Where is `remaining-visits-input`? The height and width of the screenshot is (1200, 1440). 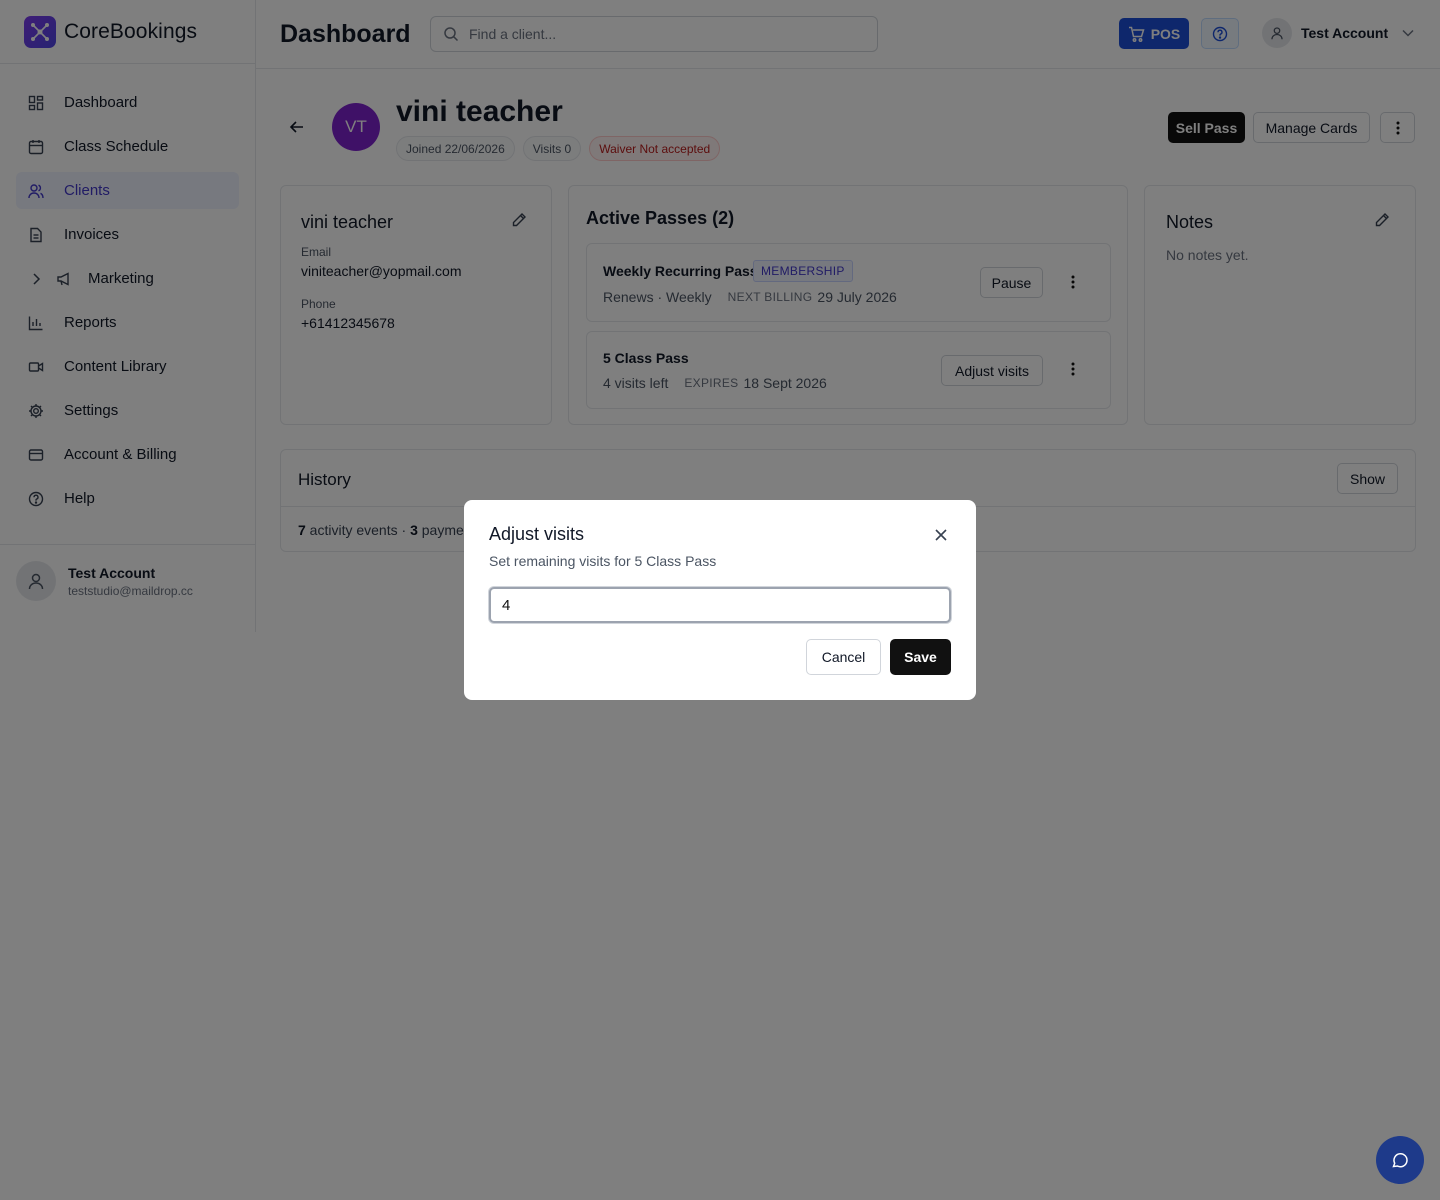 remaining-visits-input is located at coordinates (720, 605).